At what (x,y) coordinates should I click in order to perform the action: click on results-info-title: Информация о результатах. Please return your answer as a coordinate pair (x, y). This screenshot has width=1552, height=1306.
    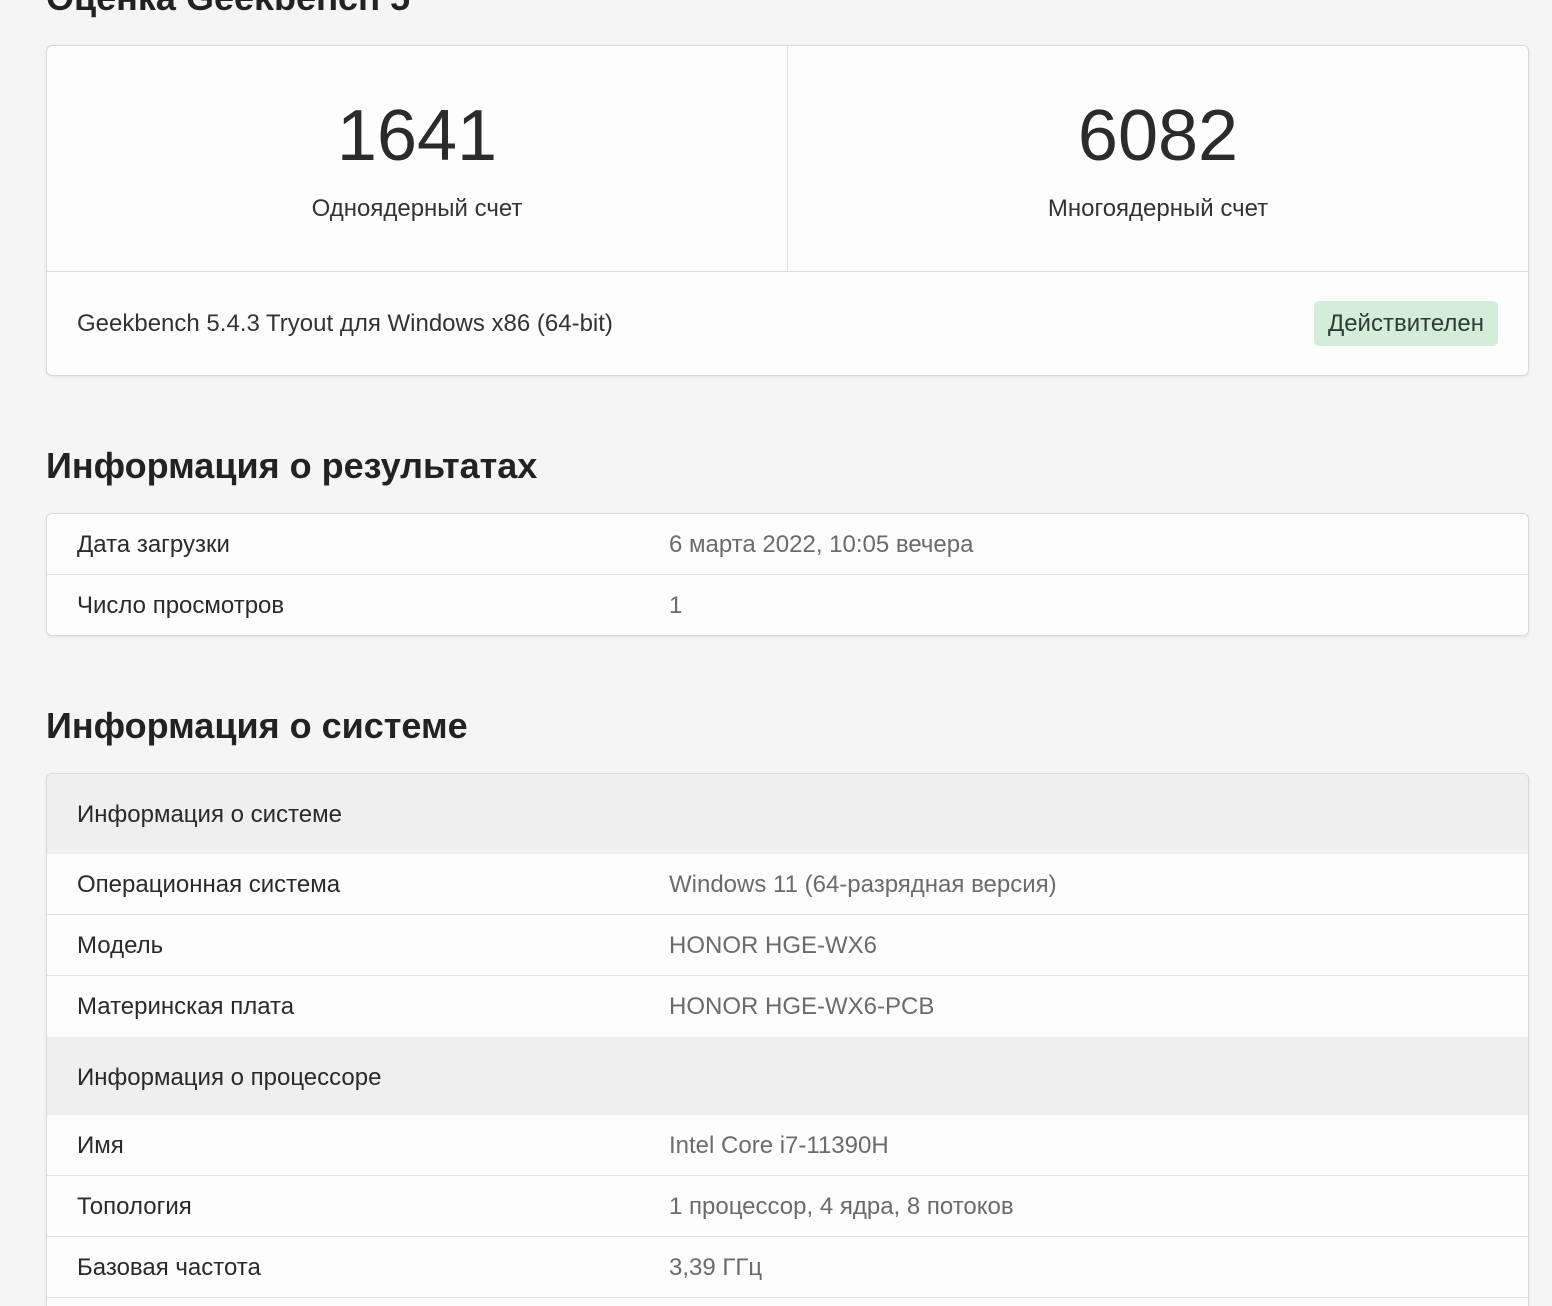
    Looking at the image, I should click on (292, 465).